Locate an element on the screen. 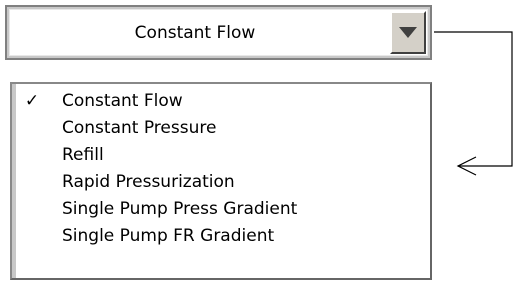 The width and height of the screenshot is (515, 284). combo-field: Constant Flow is located at coordinates (218, 32).